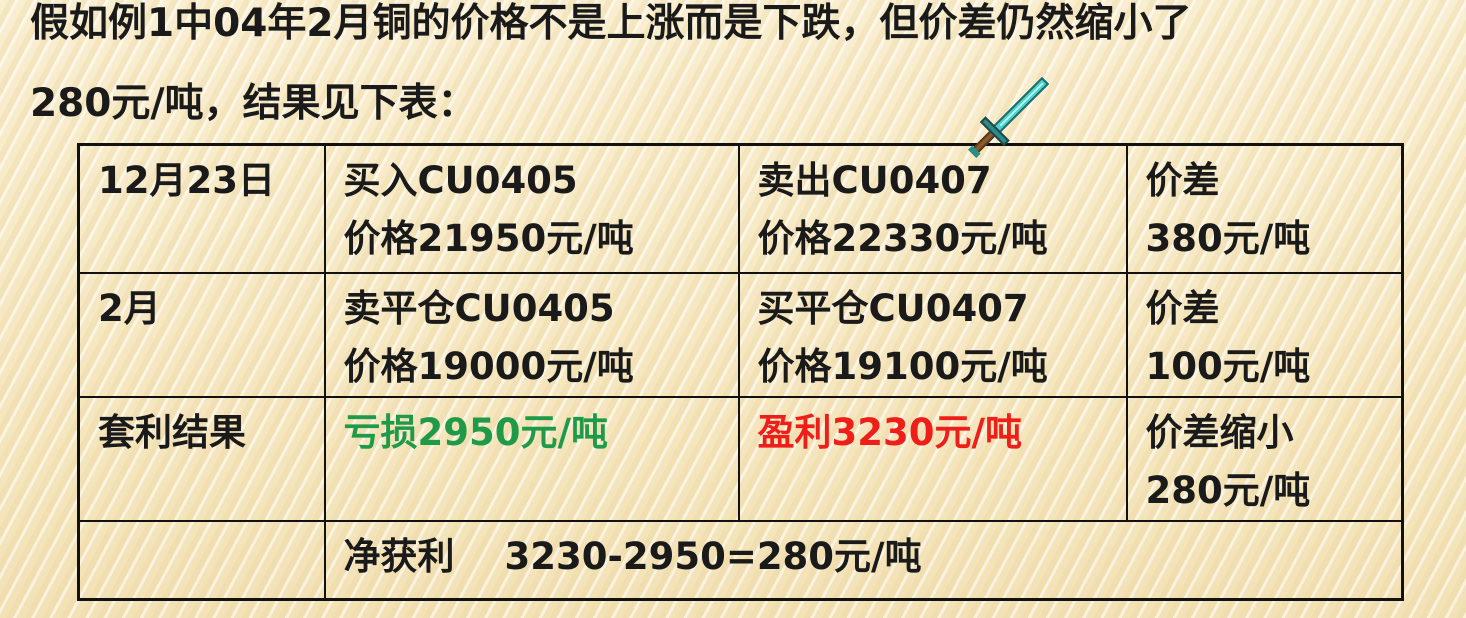 This screenshot has width=1466, height=618. Describe the element at coordinates (201, 560) in the screenshot. I see `empty-cell` at that location.